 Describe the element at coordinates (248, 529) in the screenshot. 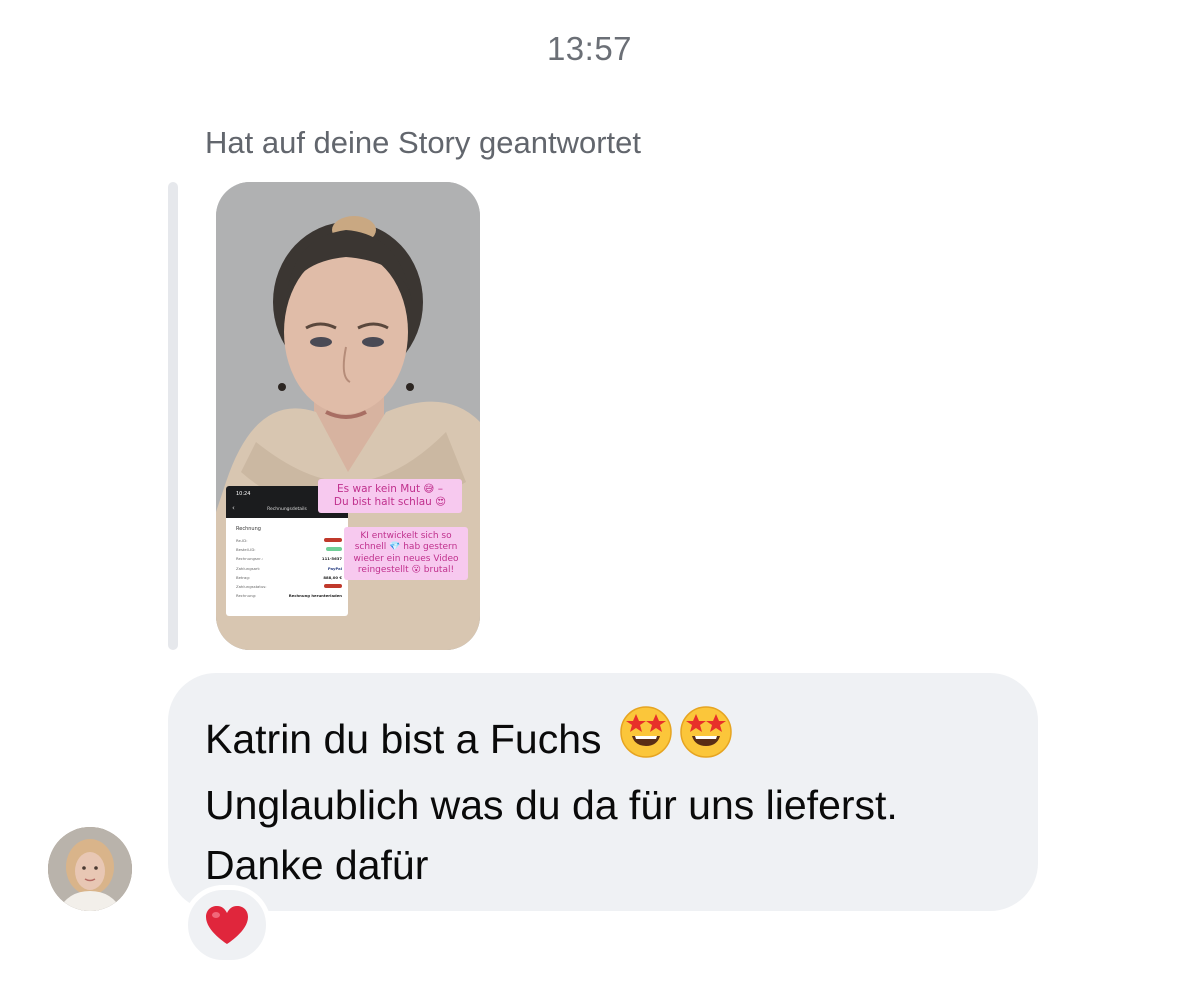

I see `invoice-heading: Rechnung` at that location.